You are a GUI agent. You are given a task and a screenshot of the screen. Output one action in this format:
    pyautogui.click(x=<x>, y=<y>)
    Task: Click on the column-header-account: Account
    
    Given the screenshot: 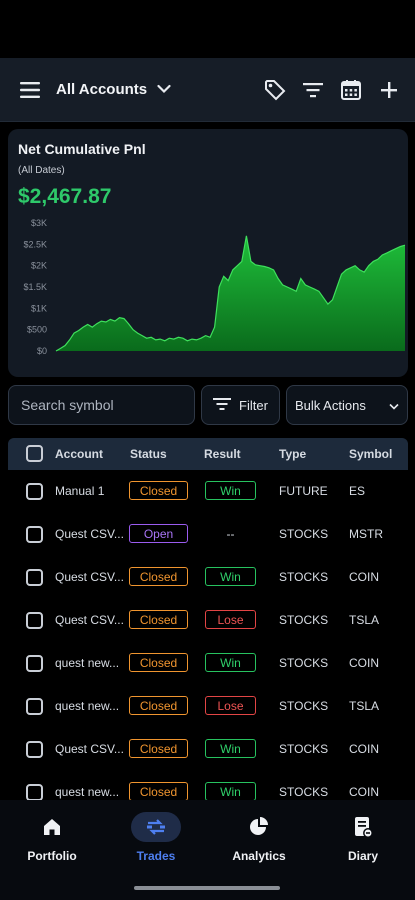 What is the action you would take?
    pyautogui.click(x=79, y=454)
    